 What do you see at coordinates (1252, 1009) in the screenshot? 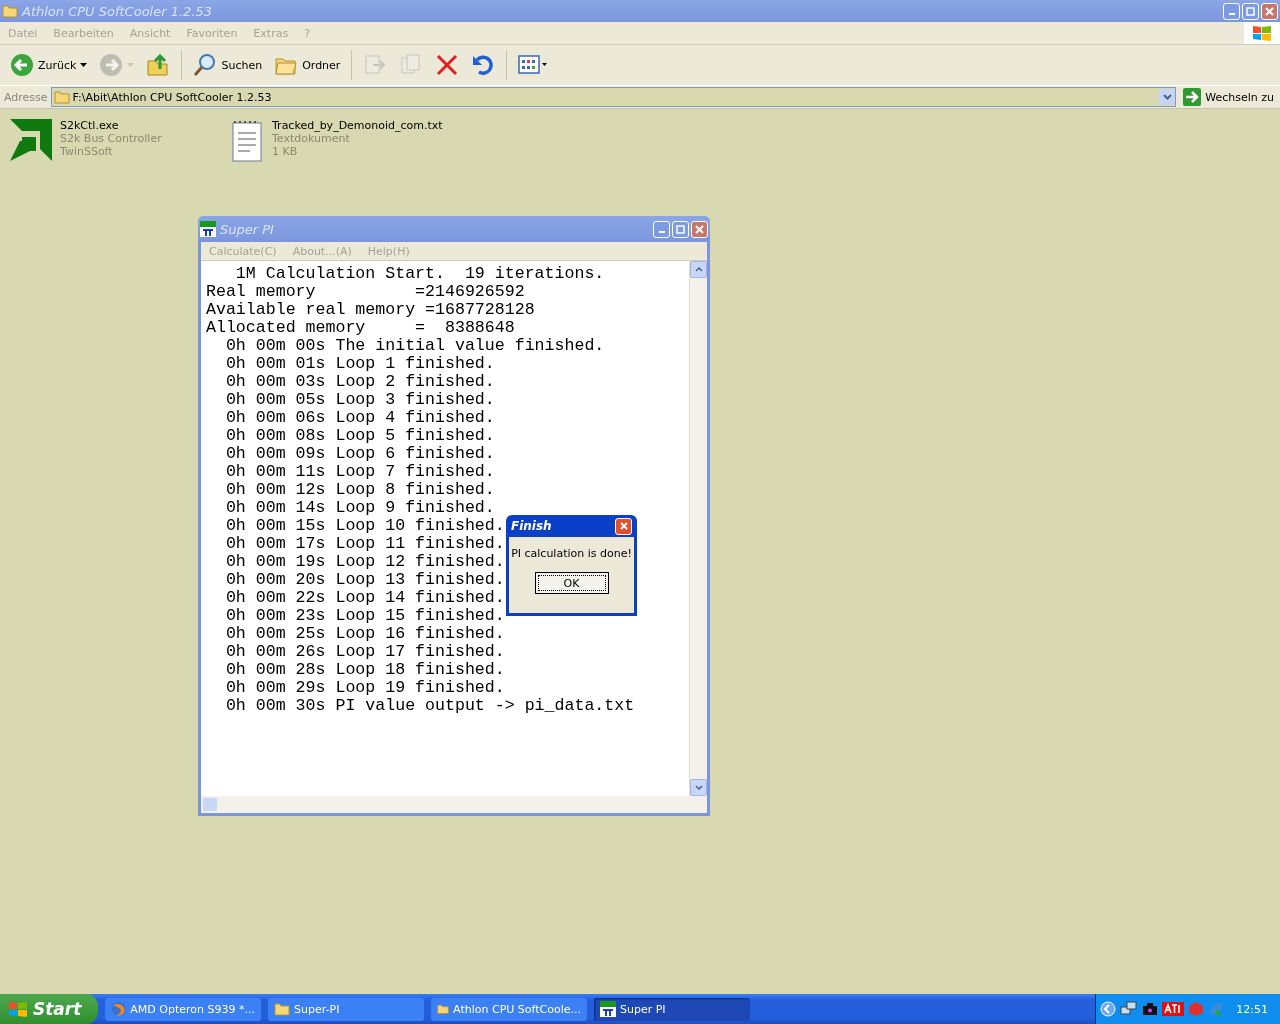
I see `clock: 12:51` at bounding box center [1252, 1009].